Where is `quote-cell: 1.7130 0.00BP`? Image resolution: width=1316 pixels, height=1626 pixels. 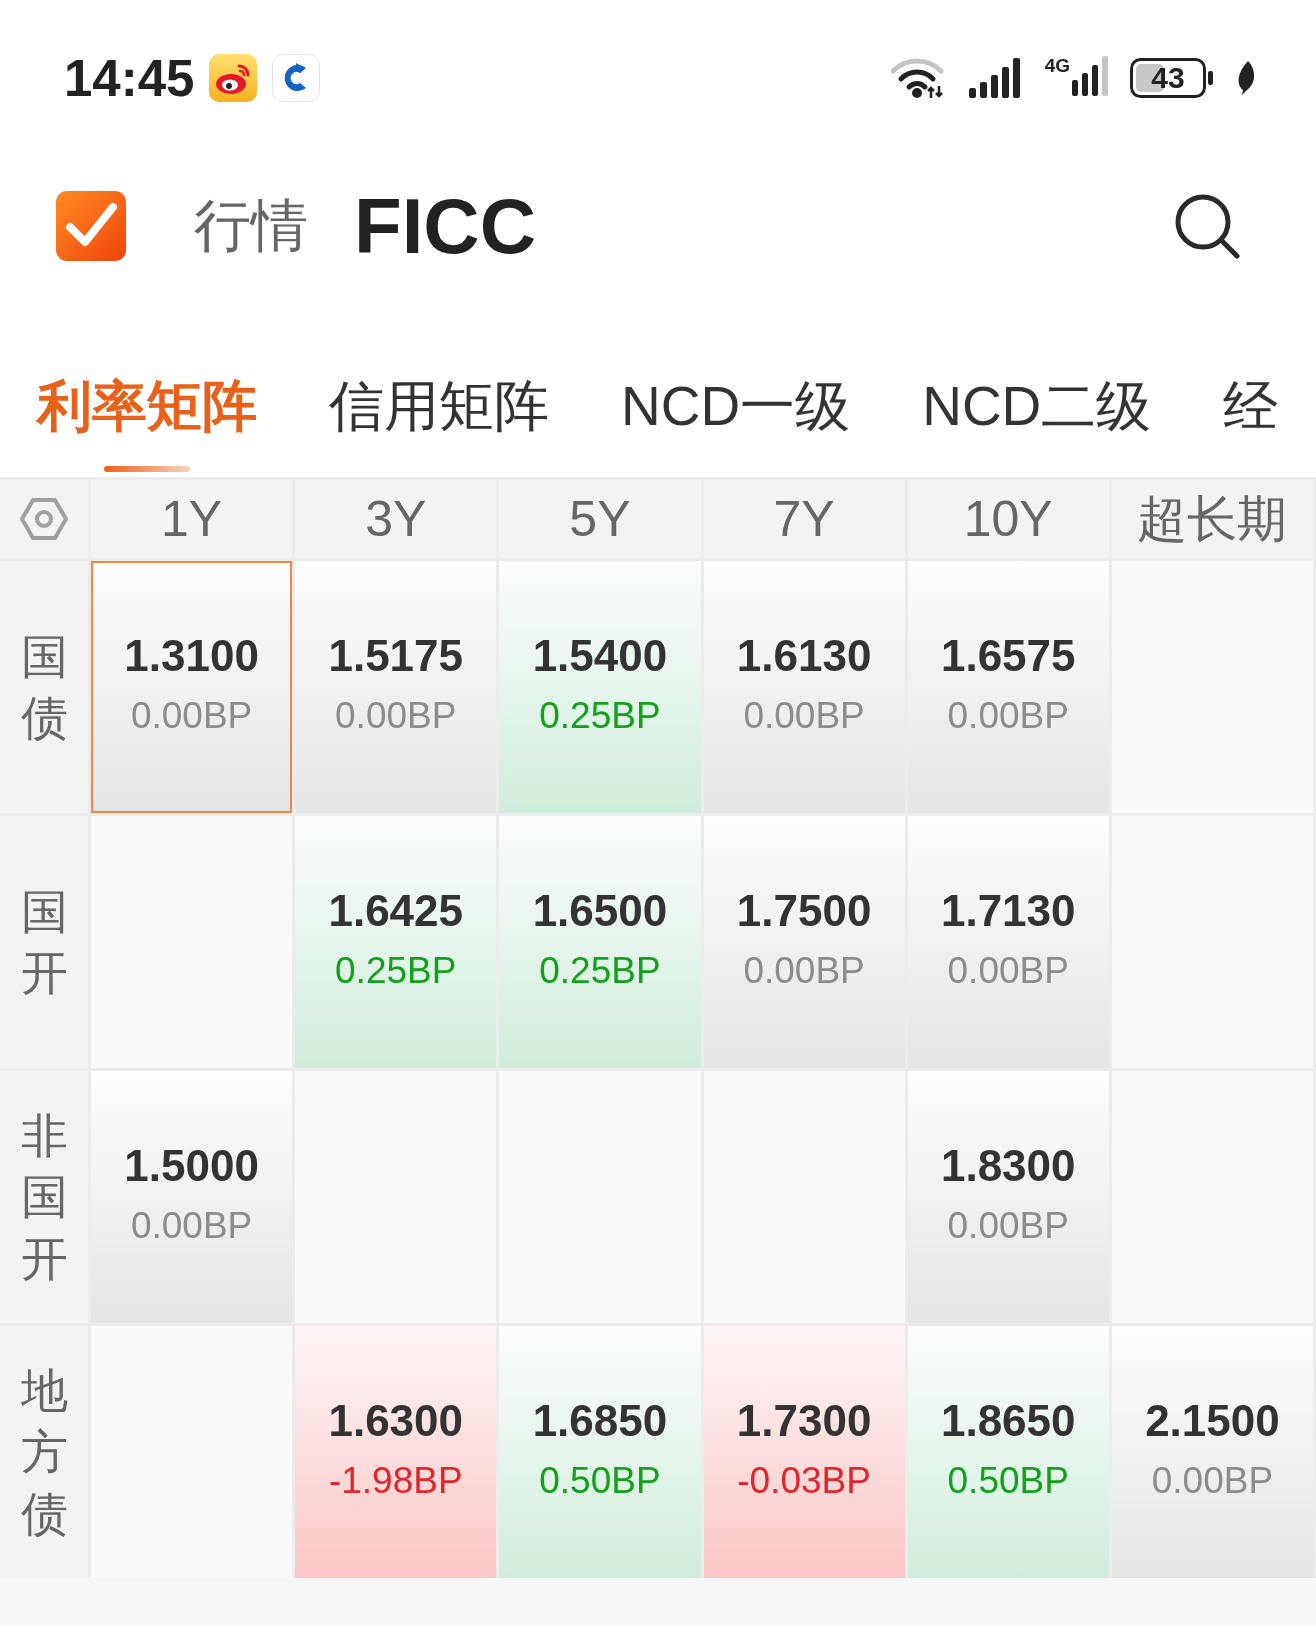
quote-cell: 1.7130 0.00BP is located at coordinates (1008, 942).